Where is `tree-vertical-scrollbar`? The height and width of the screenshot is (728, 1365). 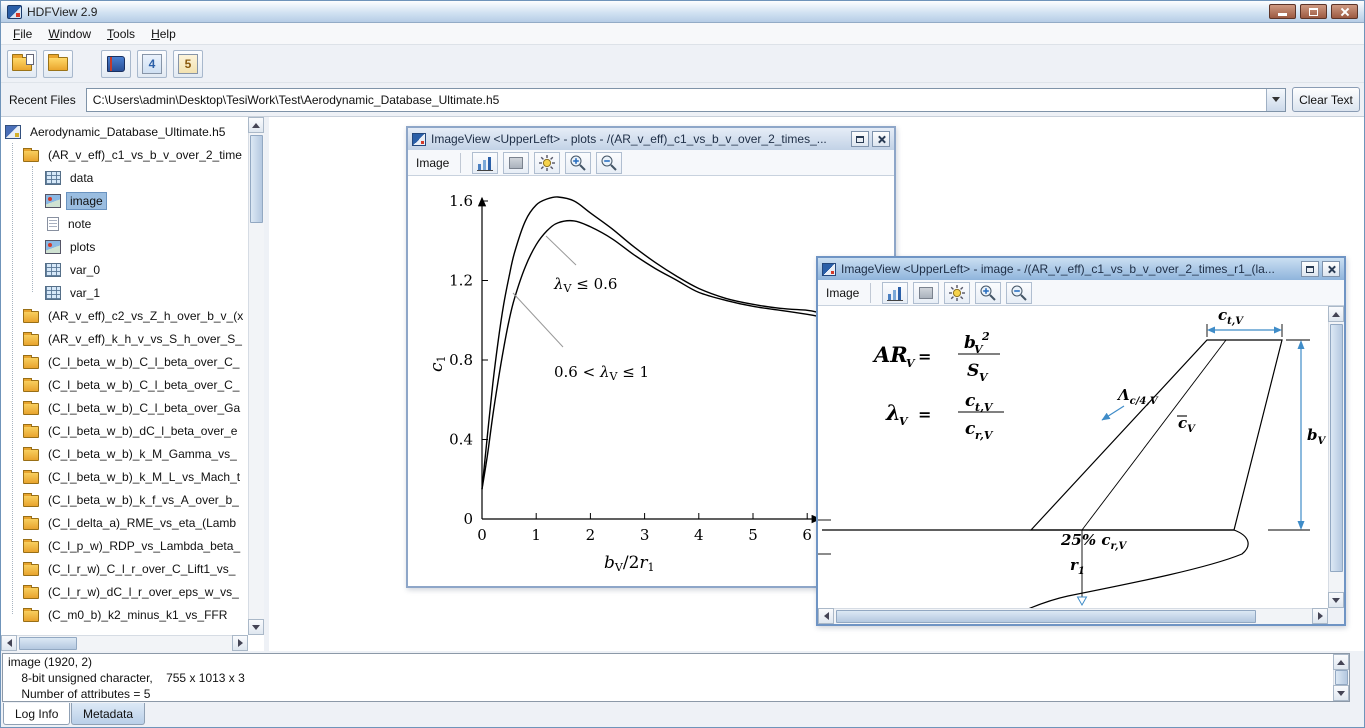
tree-vertical-scrollbar is located at coordinates (256, 376).